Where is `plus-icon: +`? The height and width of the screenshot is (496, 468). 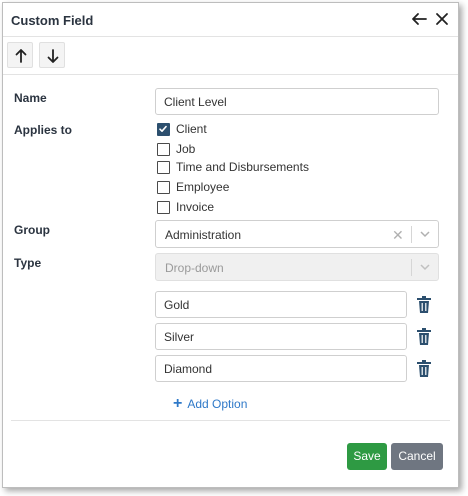
plus-icon: + is located at coordinates (178, 403).